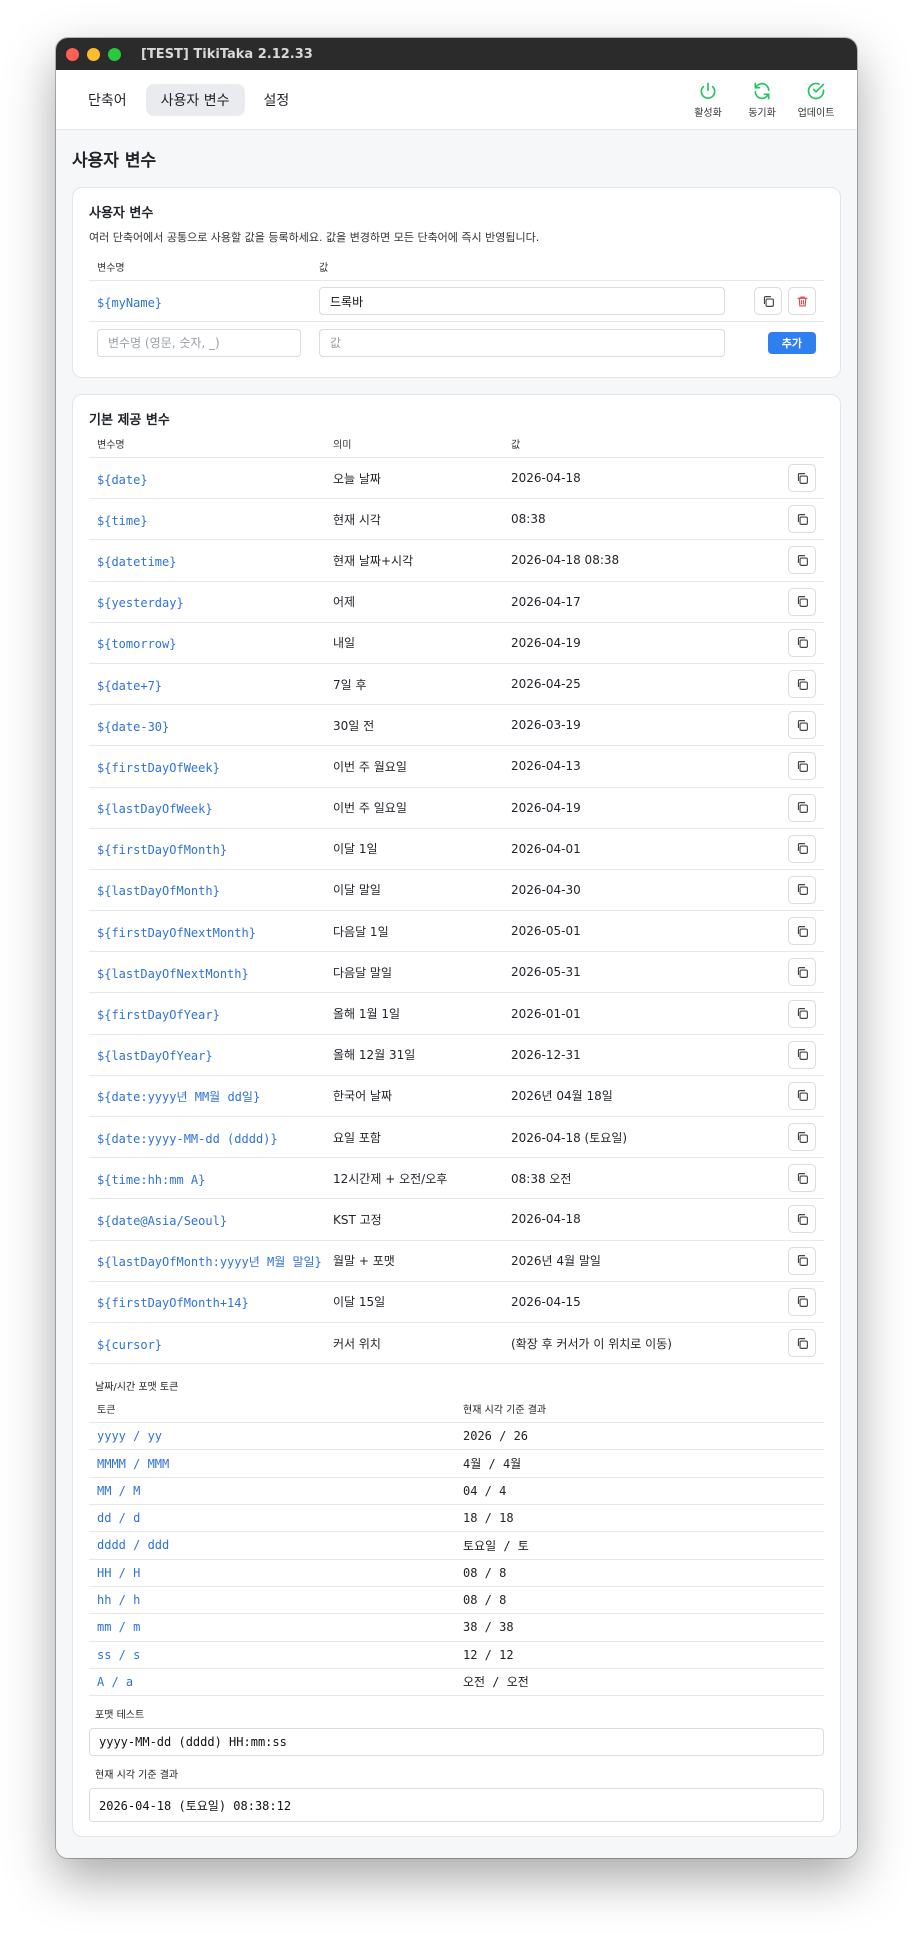 The height and width of the screenshot is (1933, 912). What do you see at coordinates (546, 766) in the screenshot?
I see `variable-value: 2026-04-13` at bounding box center [546, 766].